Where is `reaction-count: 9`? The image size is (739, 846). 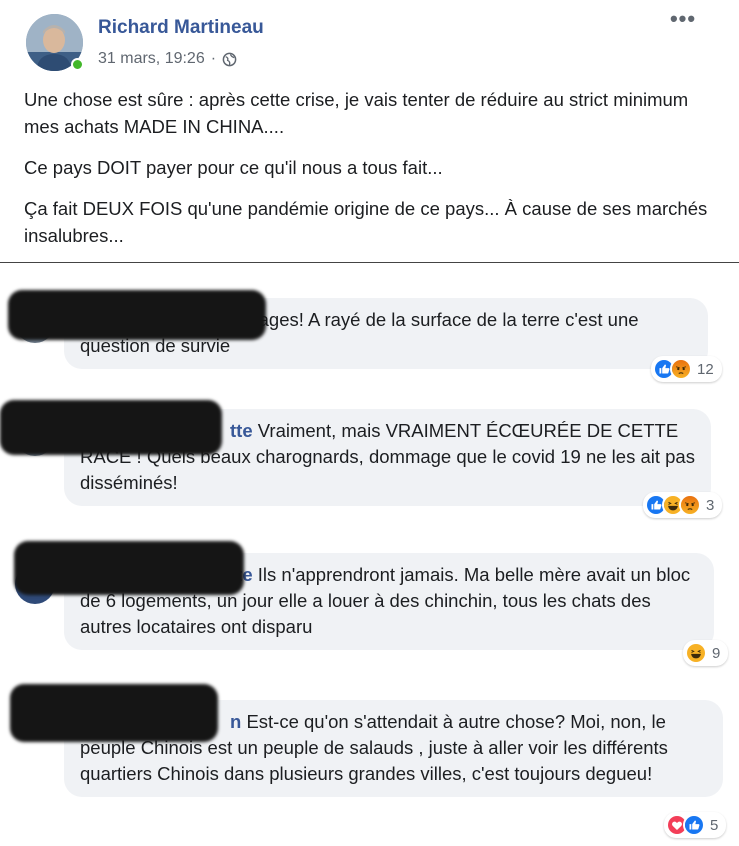 reaction-count: 9 is located at coordinates (716, 653).